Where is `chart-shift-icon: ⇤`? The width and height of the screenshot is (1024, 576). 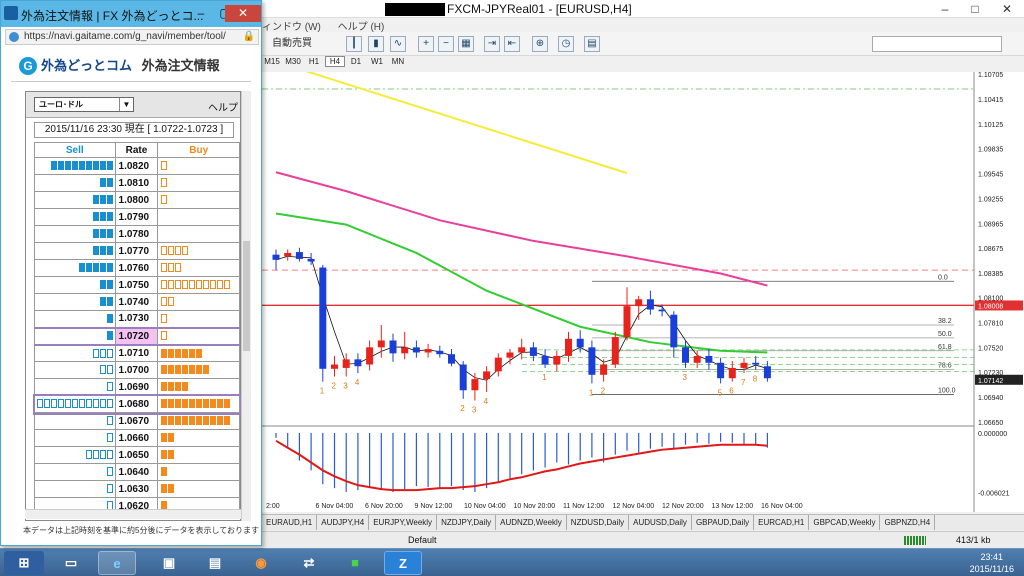
chart-shift-icon: ⇤ is located at coordinates (512, 44).